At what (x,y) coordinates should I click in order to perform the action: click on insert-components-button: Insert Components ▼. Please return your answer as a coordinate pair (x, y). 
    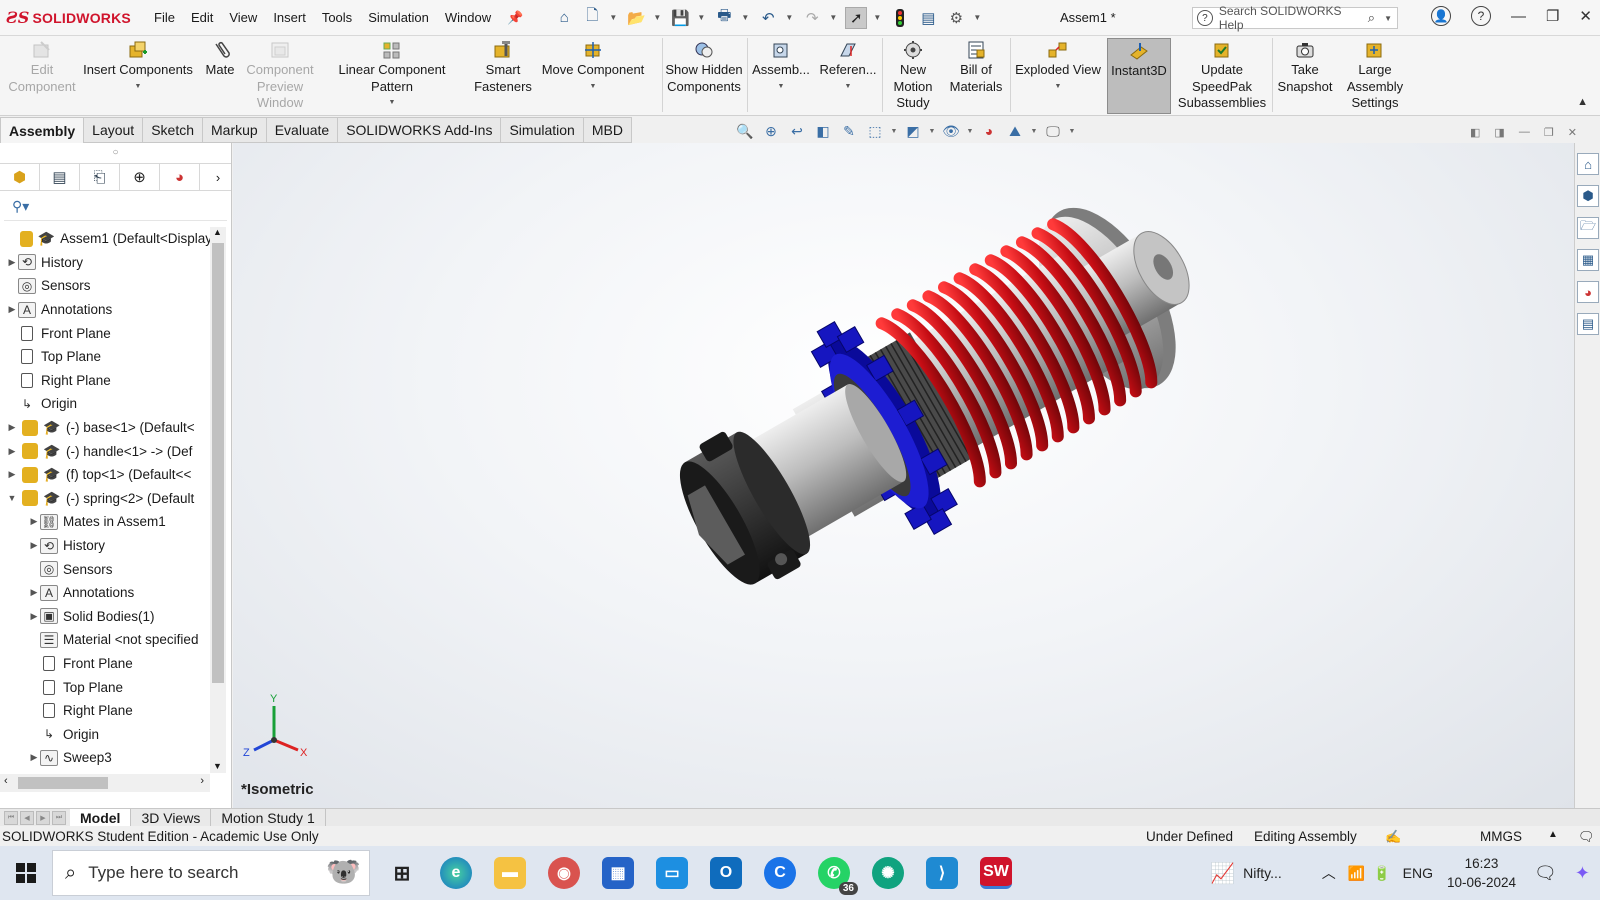
    Looking at the image, I should click on (138, 66).